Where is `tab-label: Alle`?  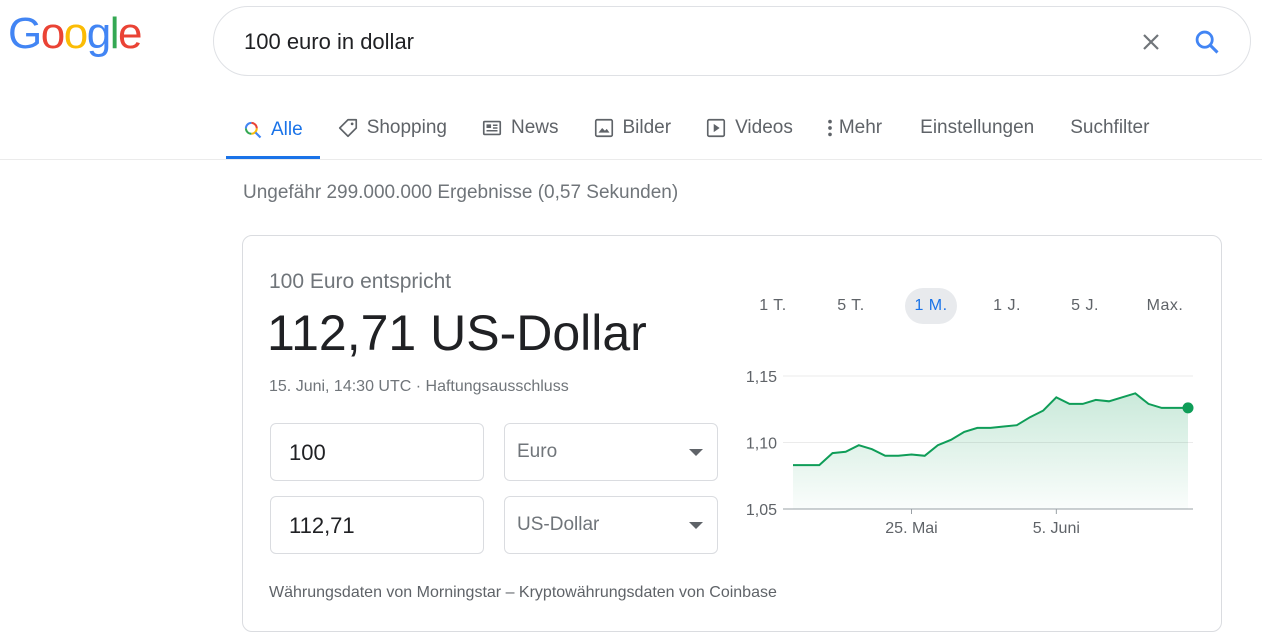 tab-label: Alle is located at coordinates (287, 129).